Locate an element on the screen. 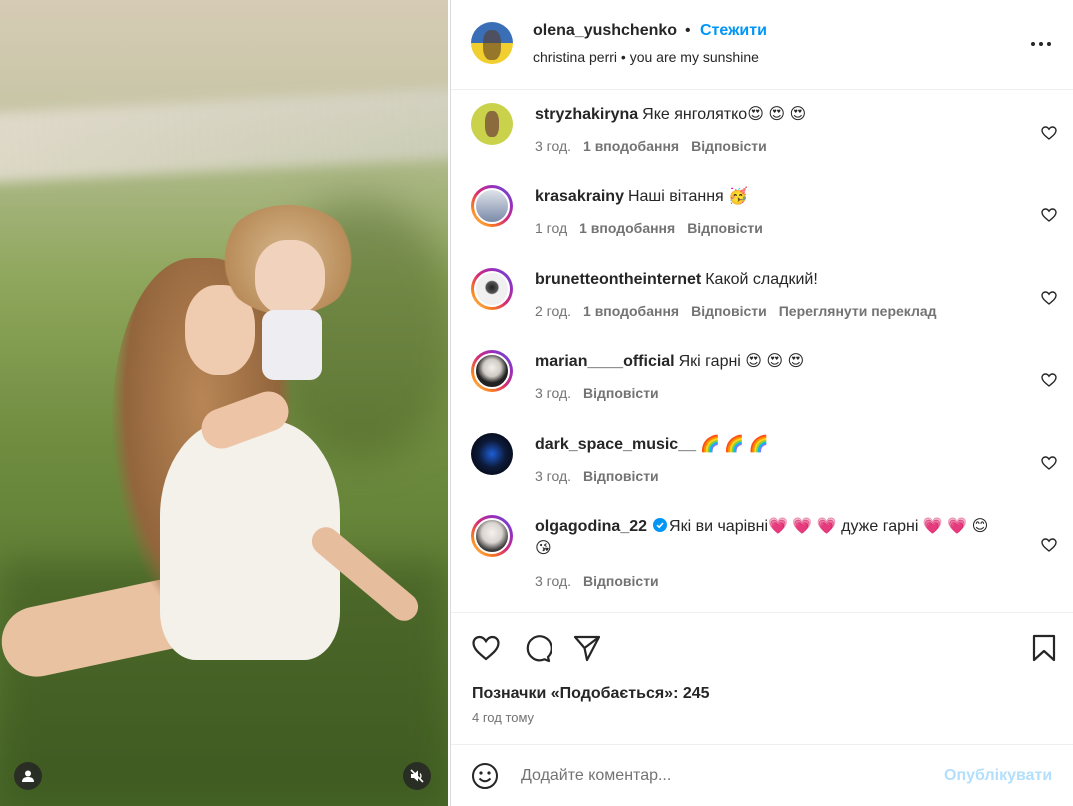 Image resolution: width=1073 pixels, height=806 pixels. comment-meta: 1 год 1 вподобання Відповісти is located at coordinates (655, 228).